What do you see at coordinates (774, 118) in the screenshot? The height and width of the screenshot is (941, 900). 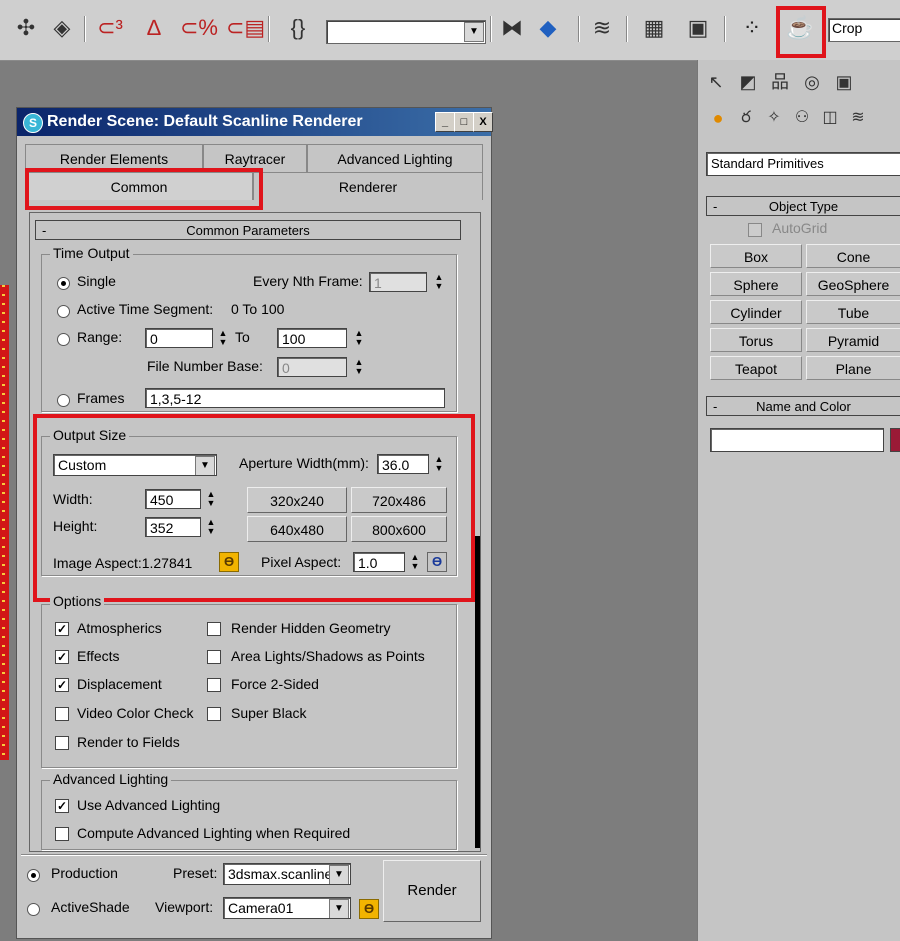 I see `lights-icon: ✧` at bounding box center [774, 118].